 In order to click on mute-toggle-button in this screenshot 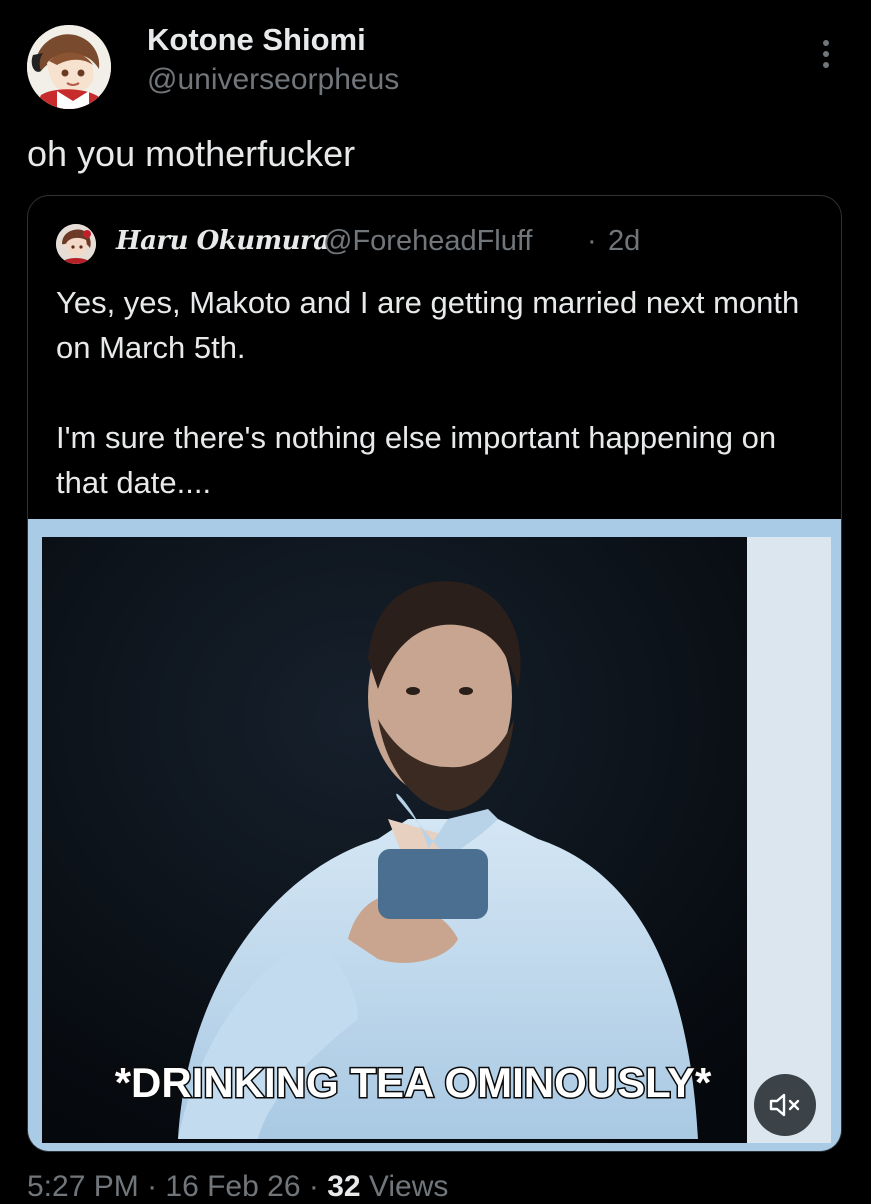, I will do `click(785, 1105)`.